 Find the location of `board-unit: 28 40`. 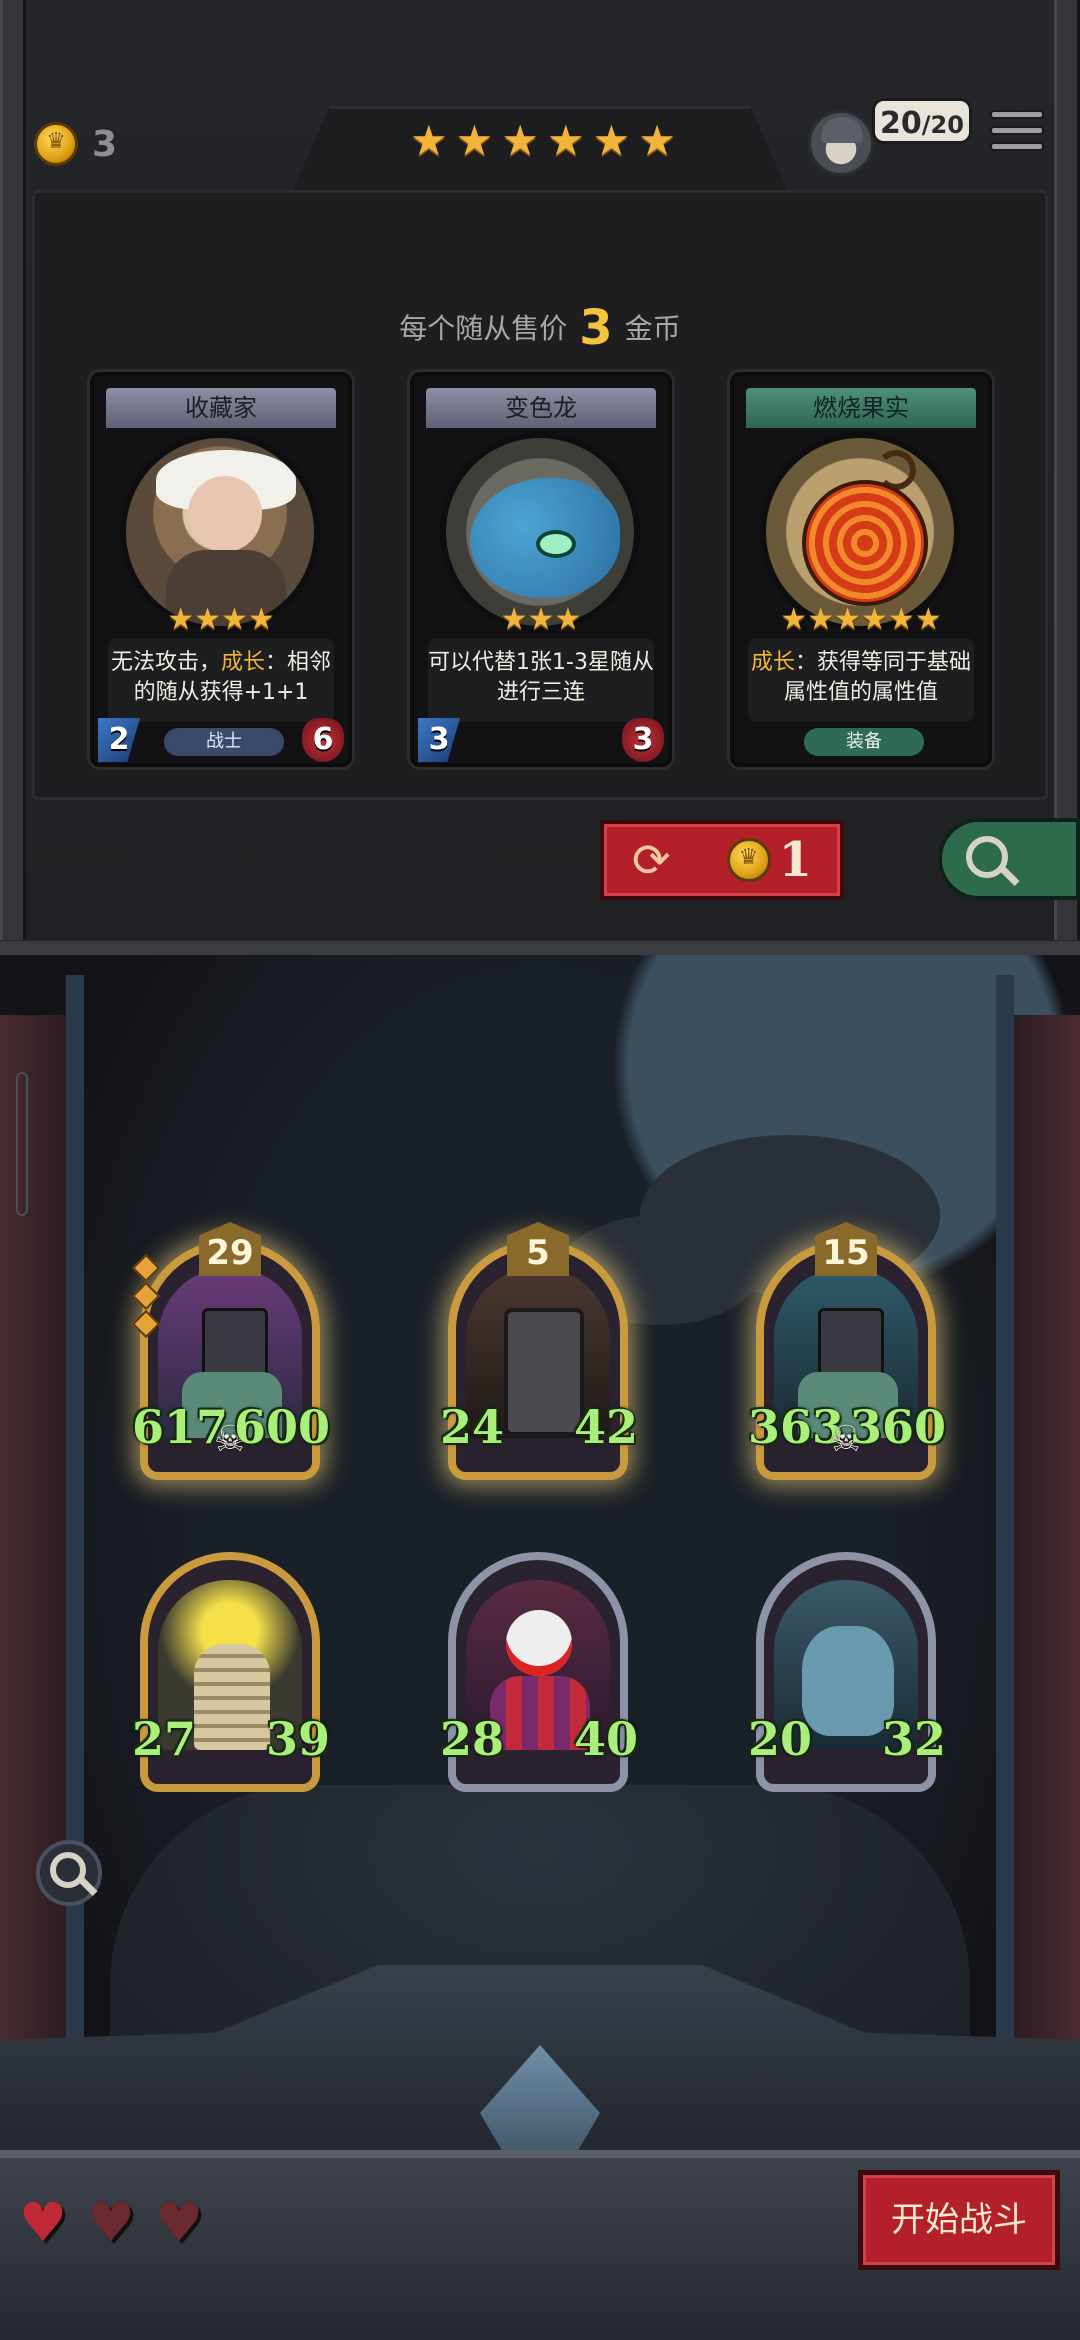

board-unit: 28 40 is located at coordinates (539, 1672).